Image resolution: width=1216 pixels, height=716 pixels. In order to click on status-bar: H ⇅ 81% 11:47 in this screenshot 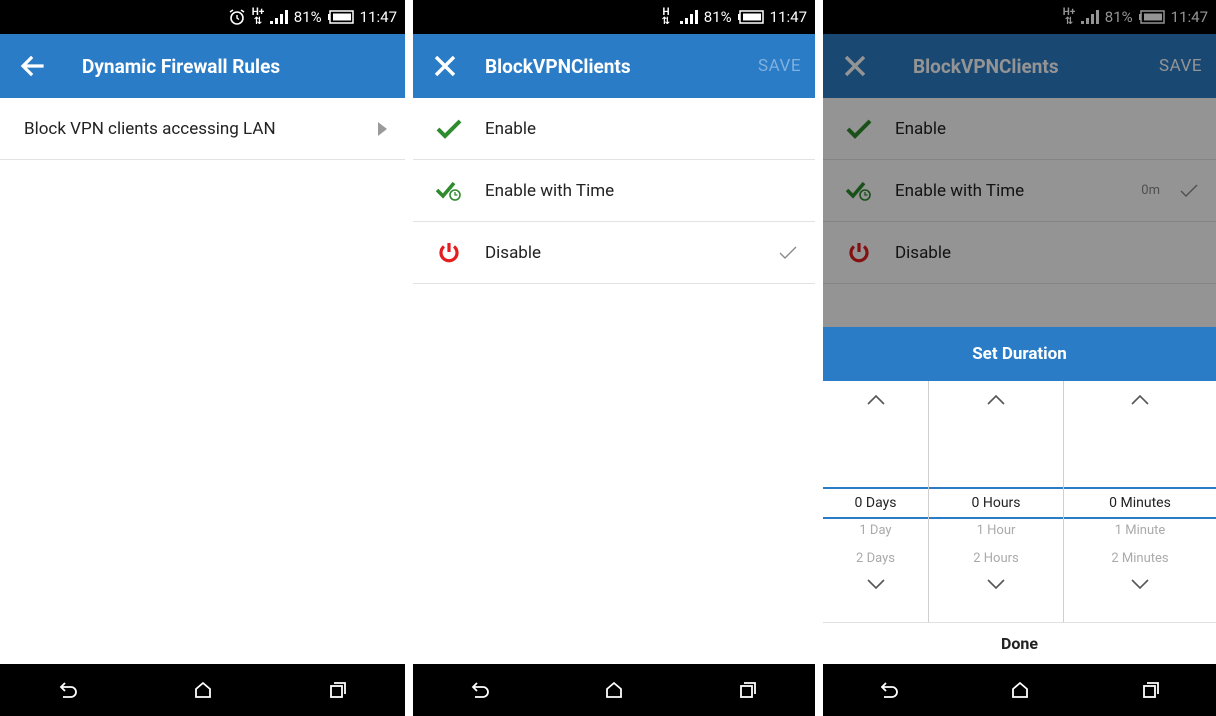, I will do `click(614, 17)`.